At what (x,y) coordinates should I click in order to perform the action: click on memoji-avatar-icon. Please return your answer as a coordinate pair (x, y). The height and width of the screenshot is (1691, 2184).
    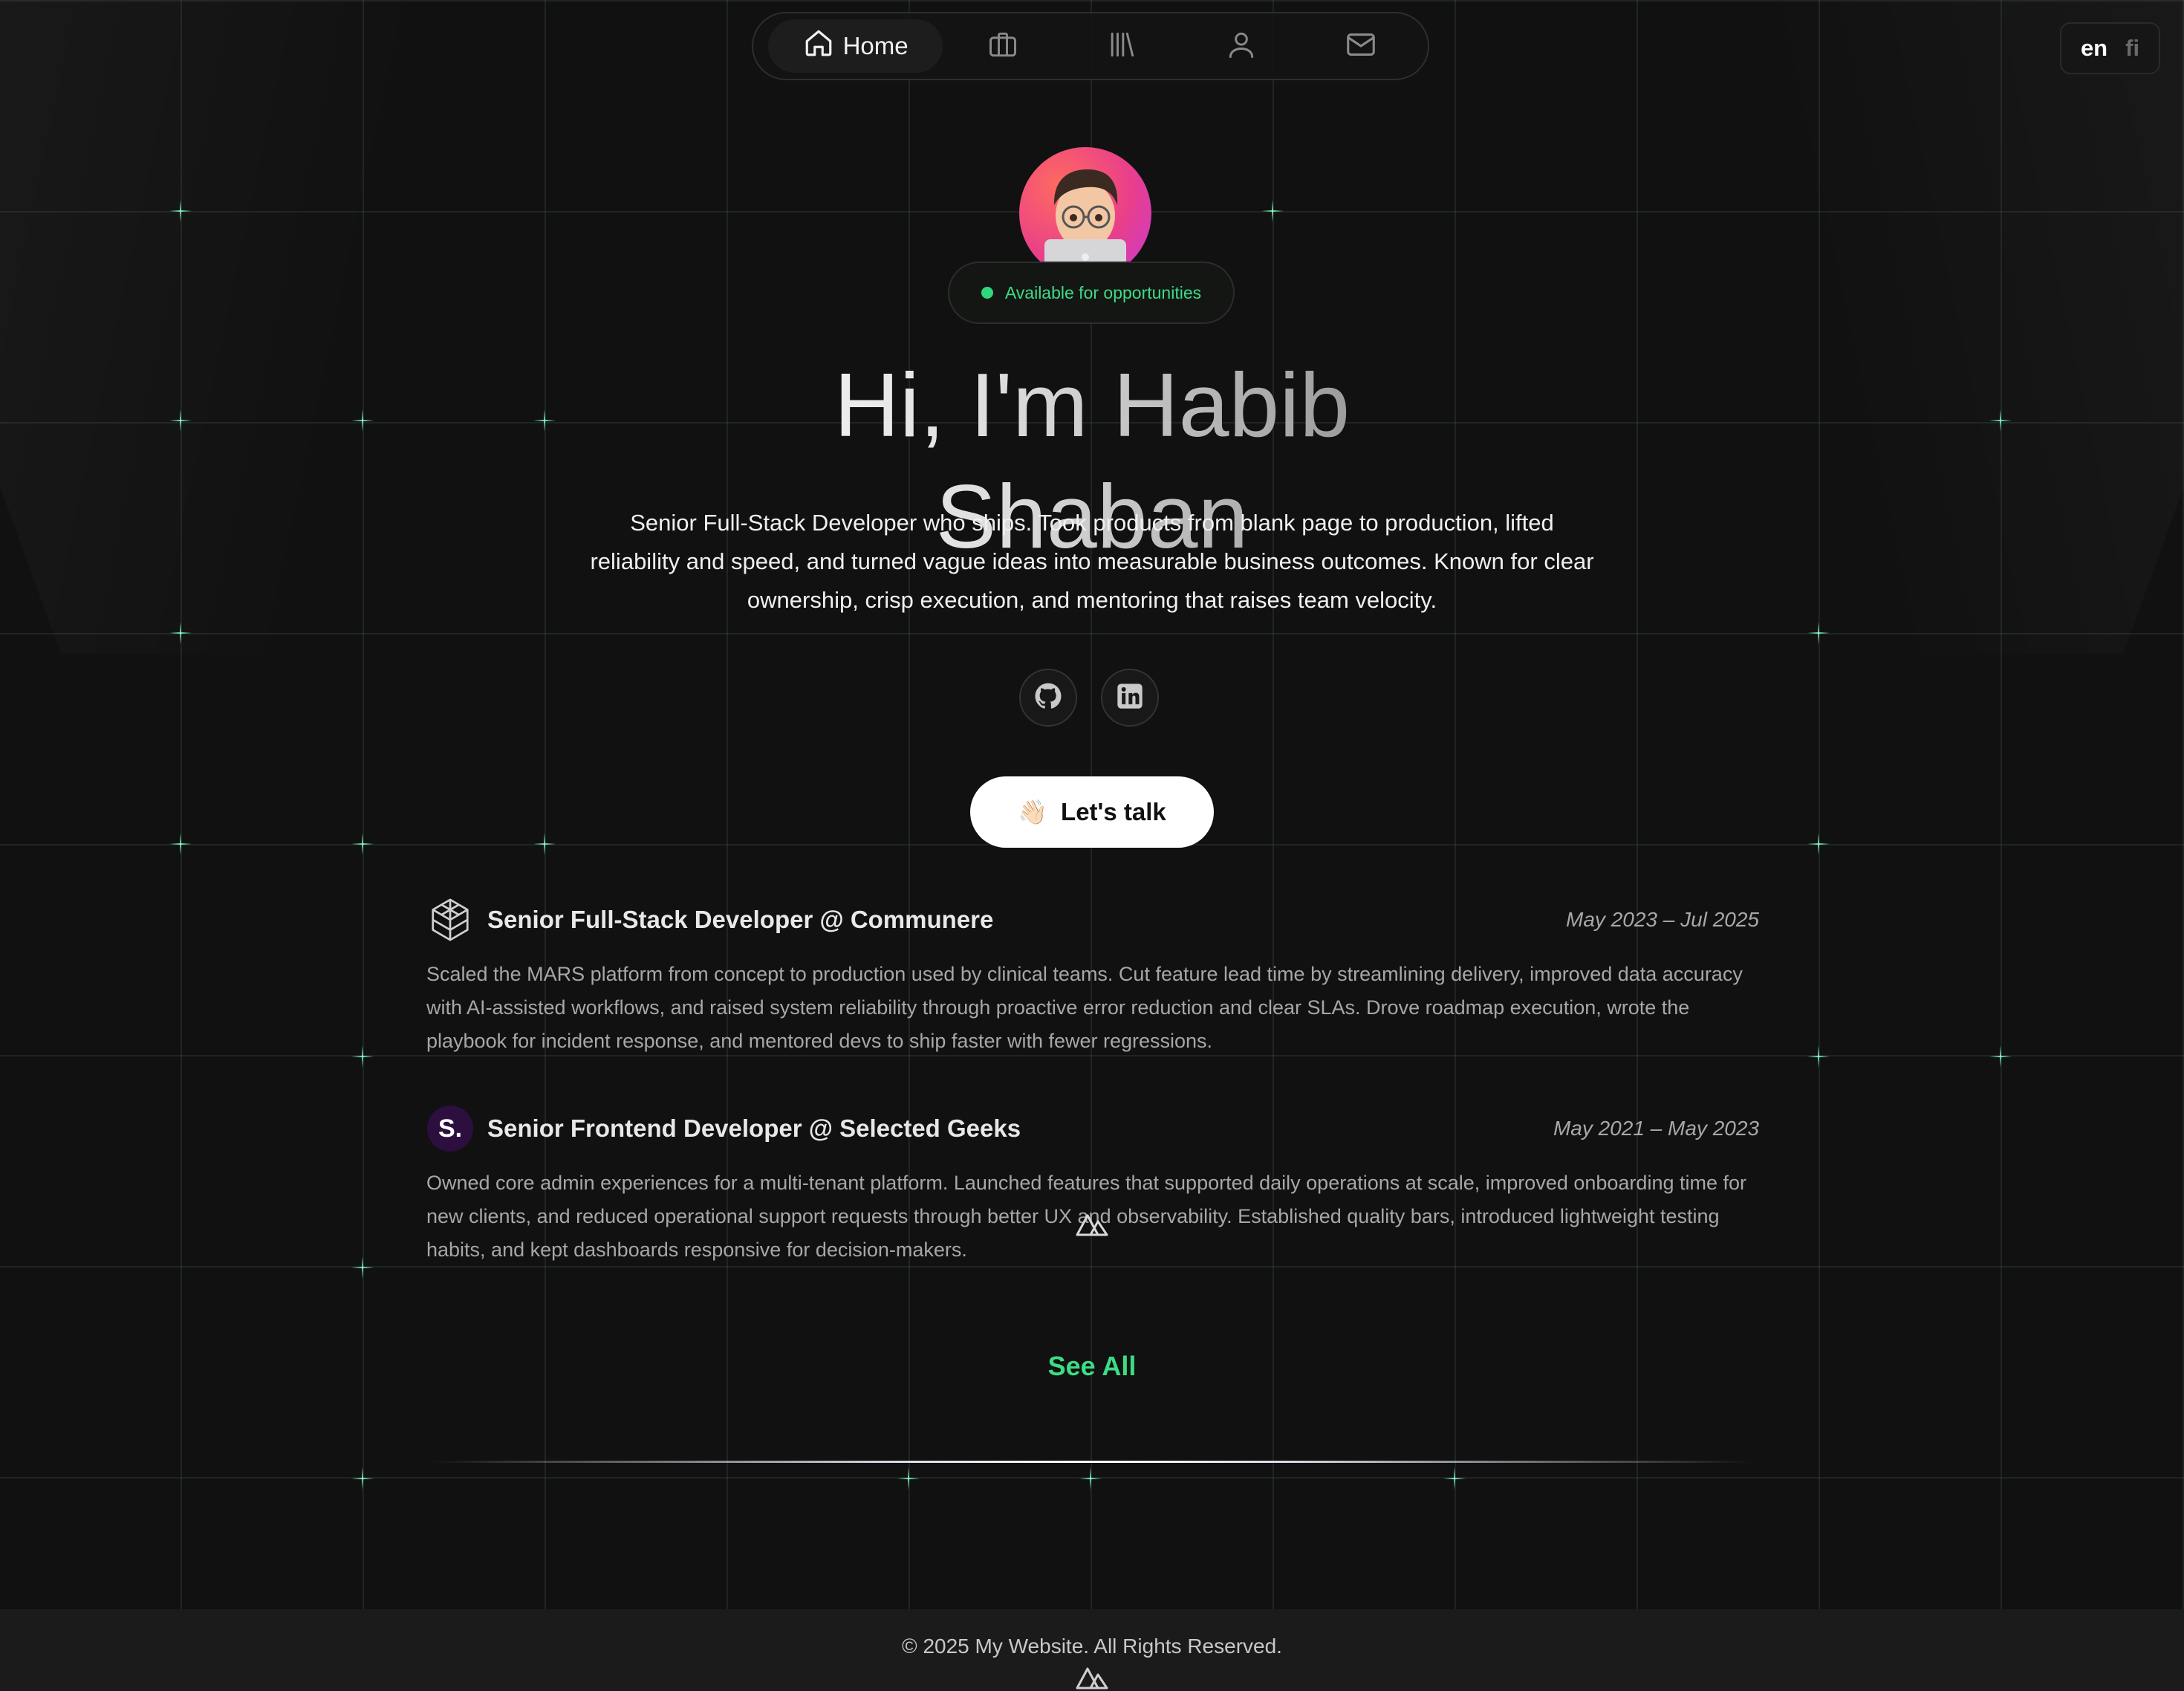
    Looking at the image, I should click on (1085, 224).